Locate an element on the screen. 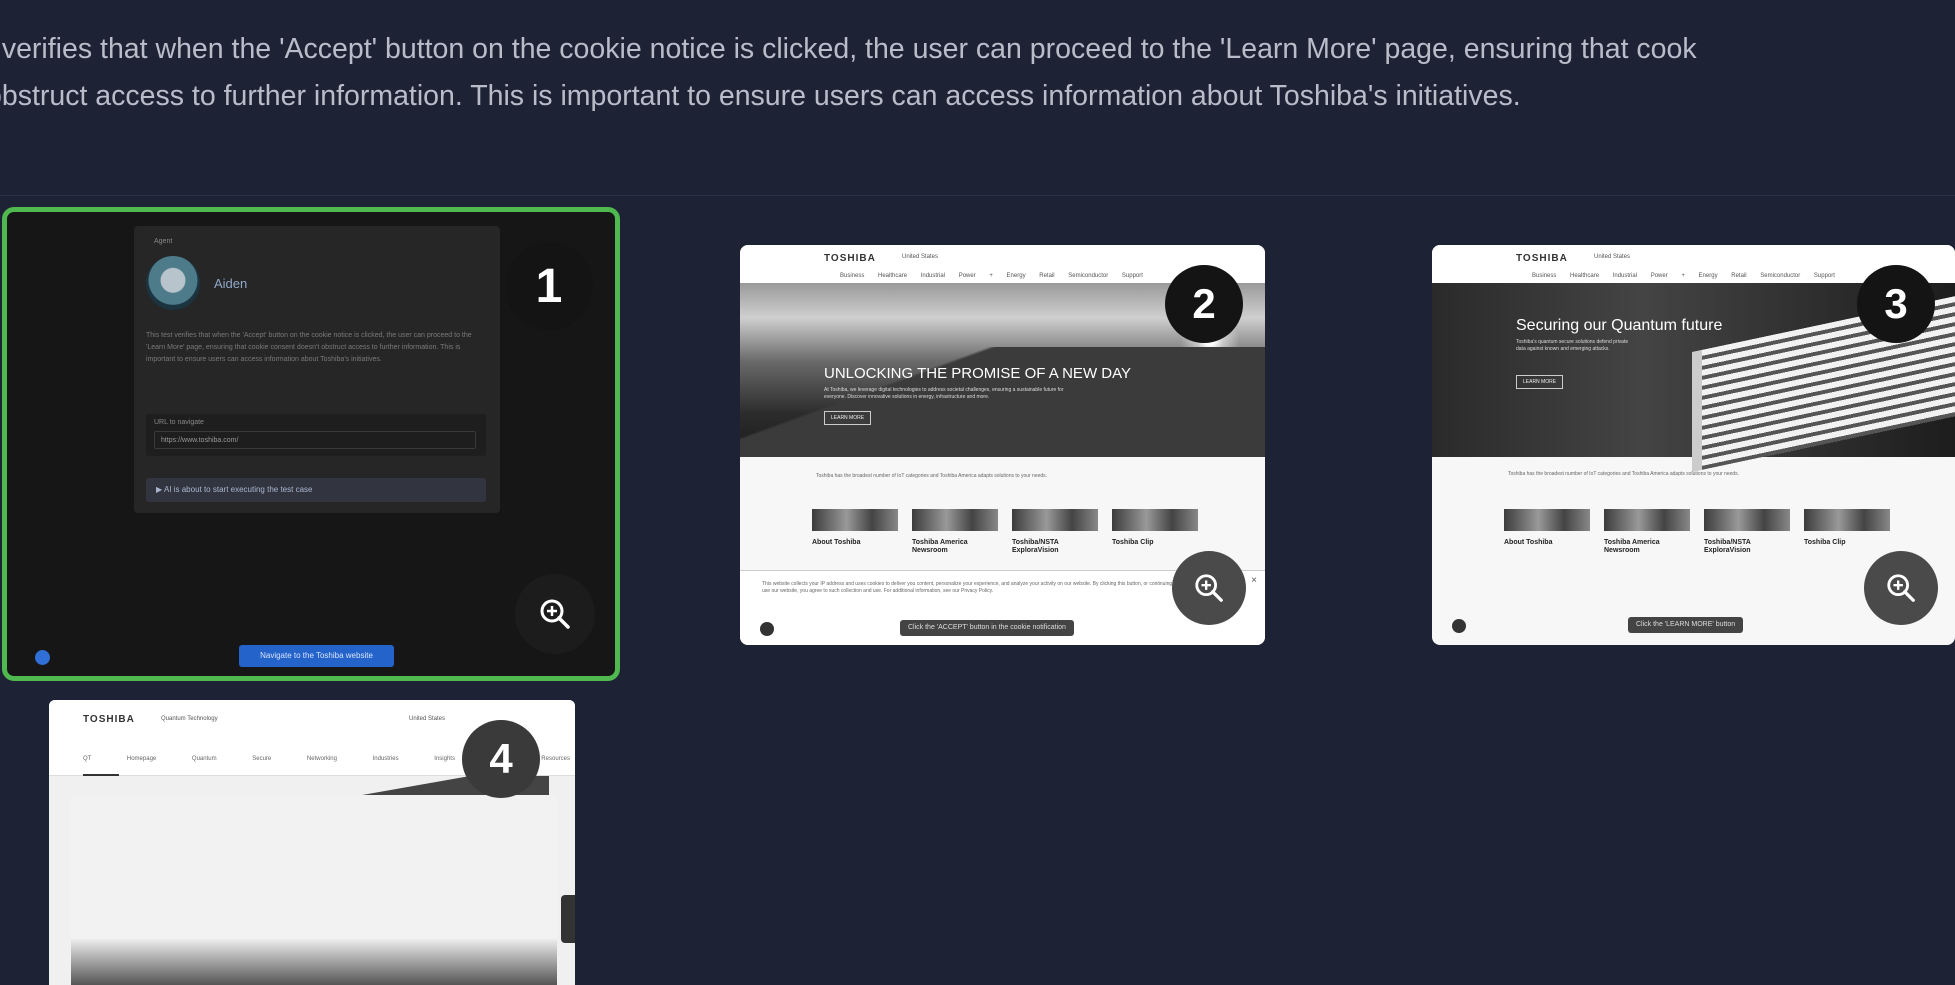 The image size is (1955, 985). url-field-group: URL to navigate https://www.toshiba.com/ is located at coordinates (316, 435).